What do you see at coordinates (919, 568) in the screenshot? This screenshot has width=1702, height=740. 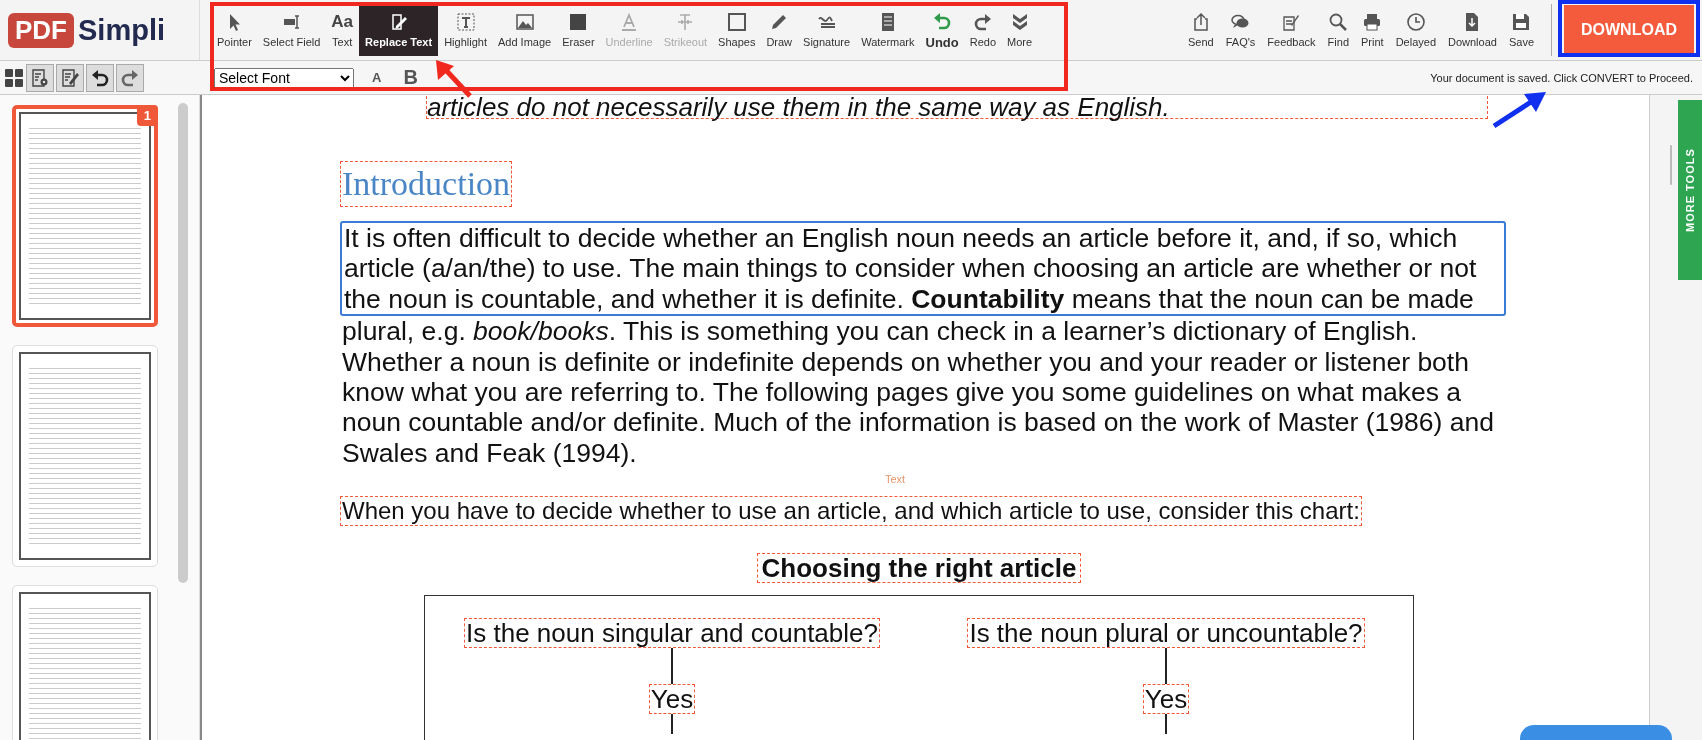 I see `chart-title: Choosing the right article` at bounding box center [919, 568].